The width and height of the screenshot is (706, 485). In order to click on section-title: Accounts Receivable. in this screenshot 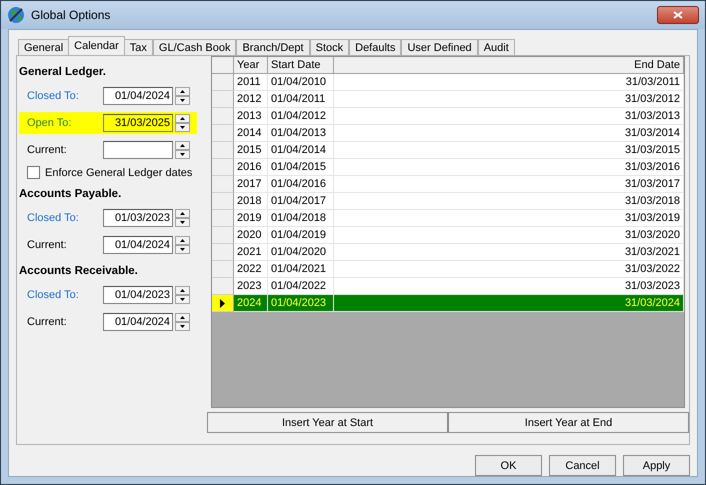, I will do `click(79, 271)`.